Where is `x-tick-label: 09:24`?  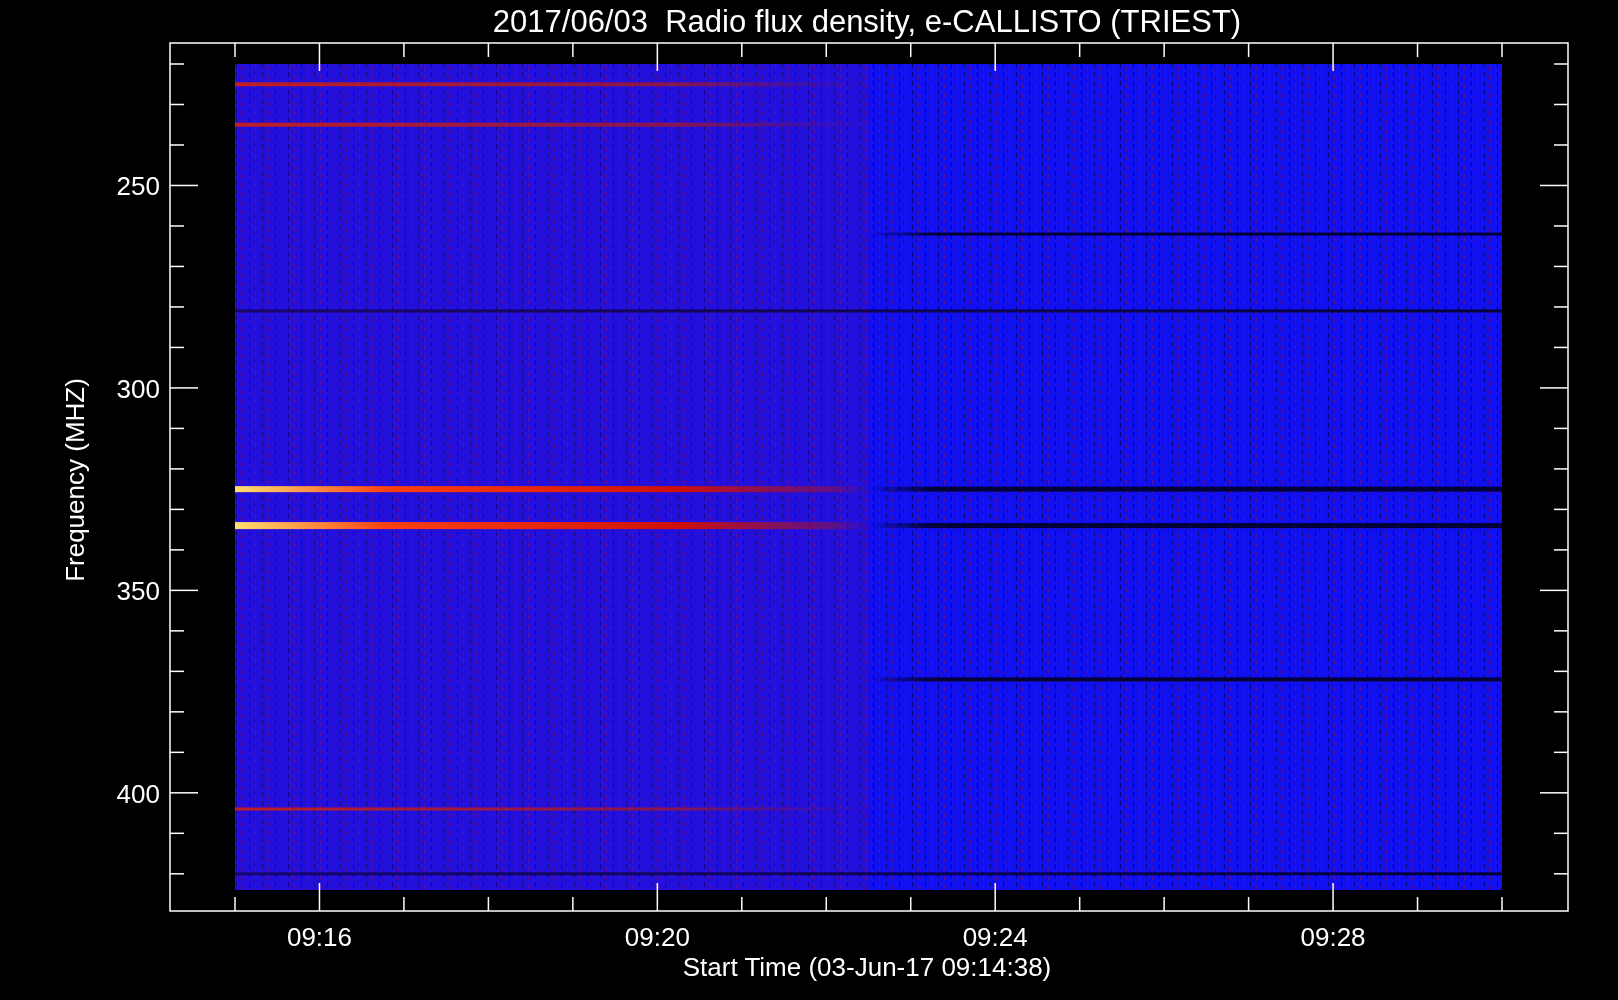 x-tick-label: 09:24 is located at coordinates (995, 937).